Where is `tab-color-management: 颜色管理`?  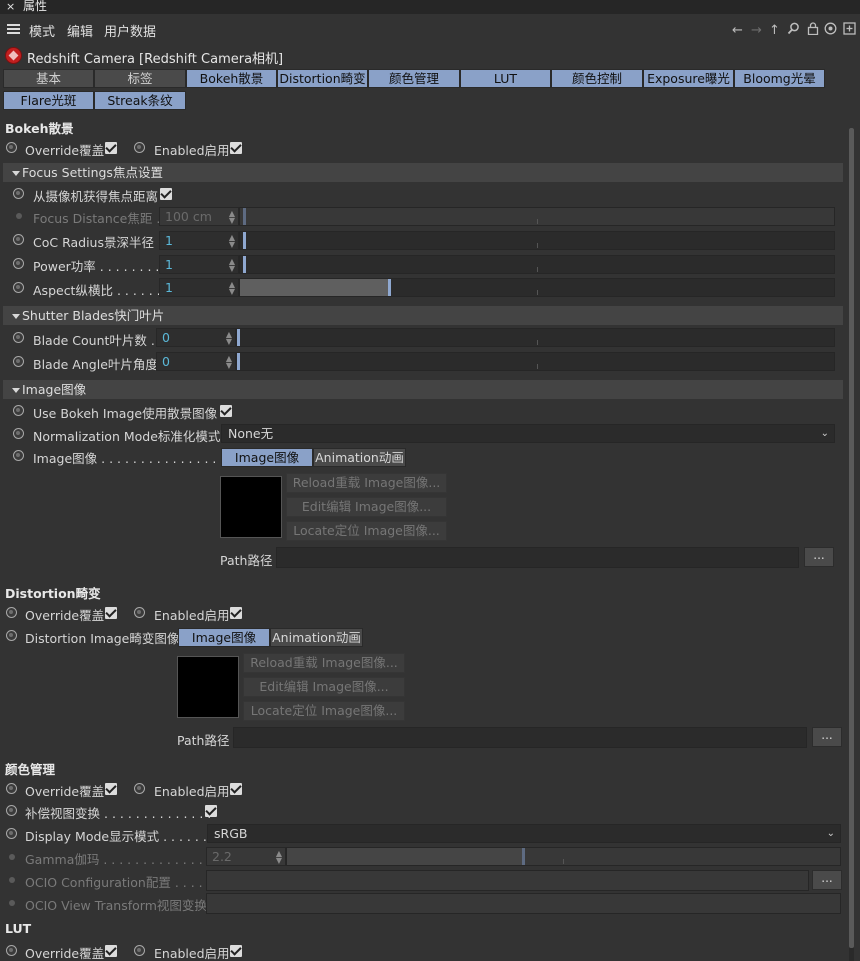 tab-color-management: 颜色管理 is located at coordinates (414, 78).